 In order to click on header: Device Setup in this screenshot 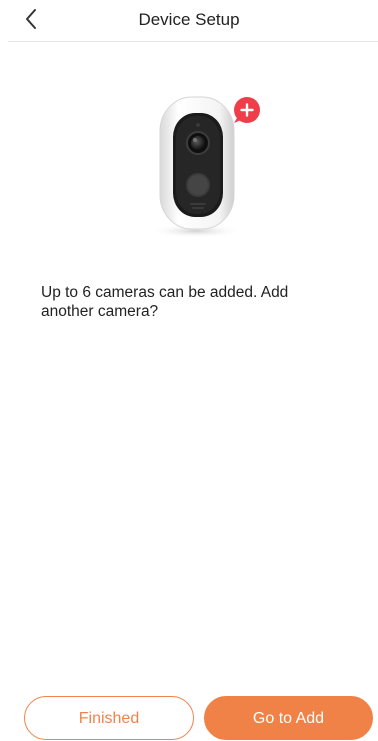, I will do `click(189, 21)`.